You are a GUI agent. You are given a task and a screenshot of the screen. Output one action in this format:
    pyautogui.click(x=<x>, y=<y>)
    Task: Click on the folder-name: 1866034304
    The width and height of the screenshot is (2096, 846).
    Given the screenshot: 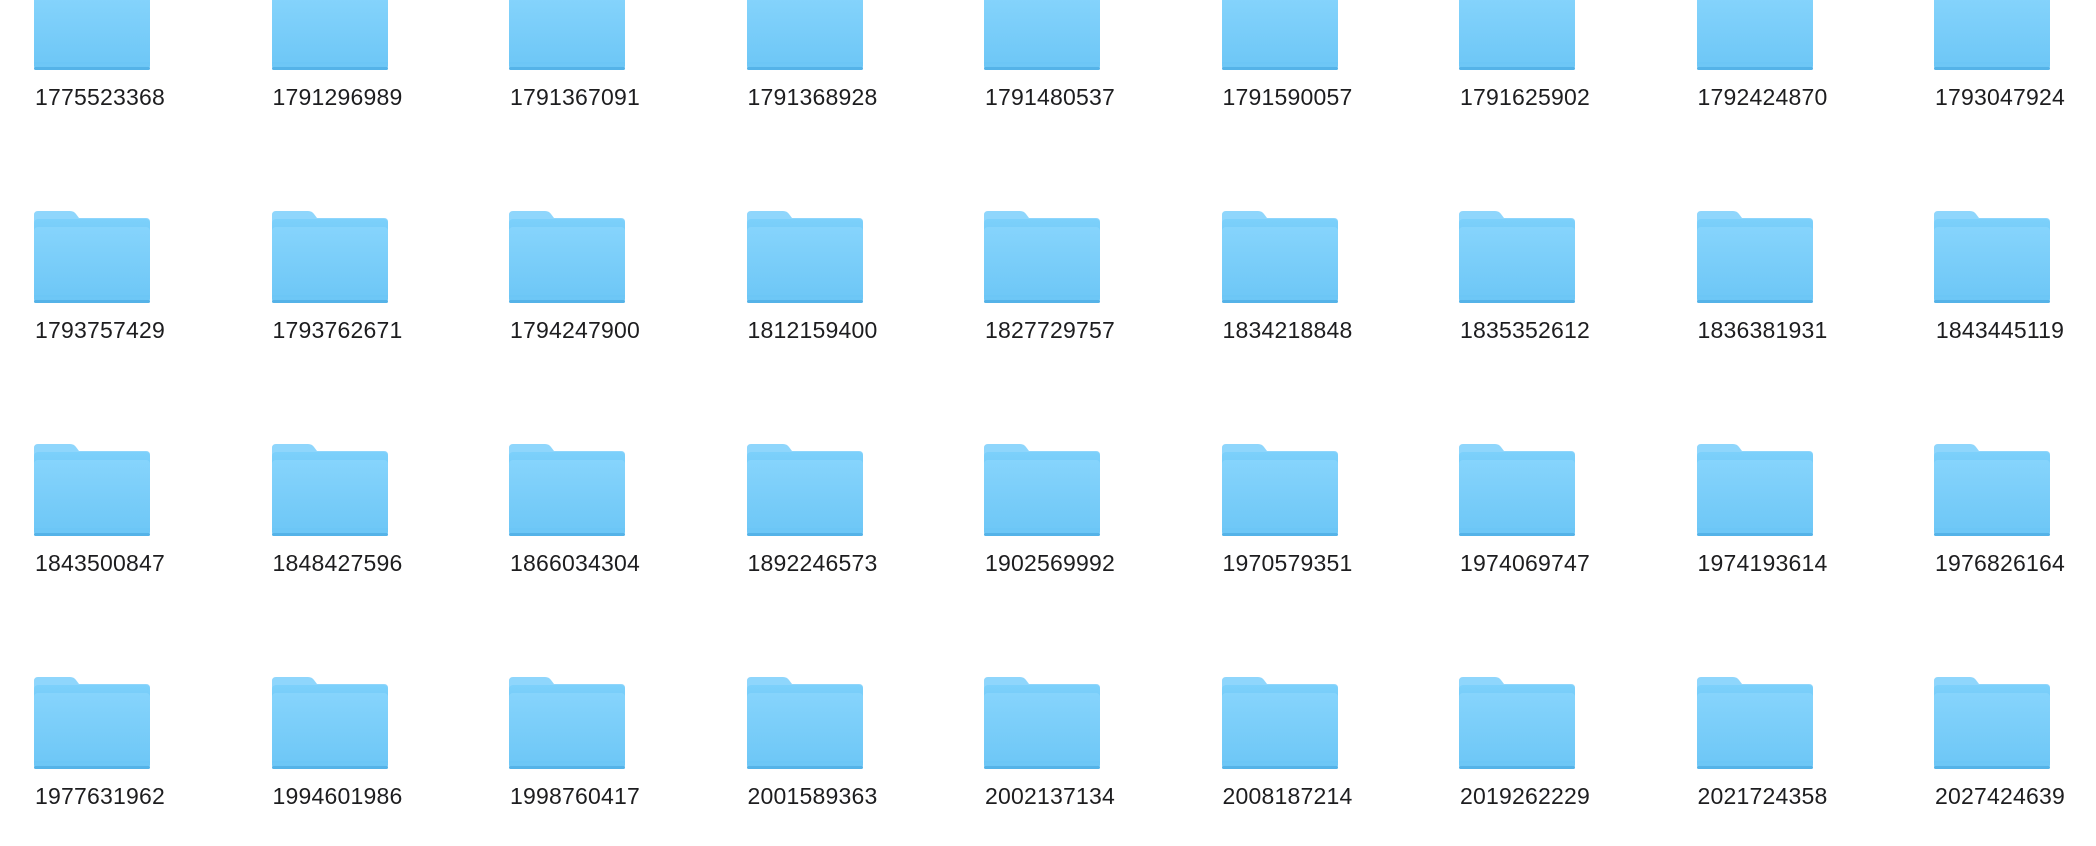 What is the action you would take?
    pyautogui.click(x=575, y=563)
    